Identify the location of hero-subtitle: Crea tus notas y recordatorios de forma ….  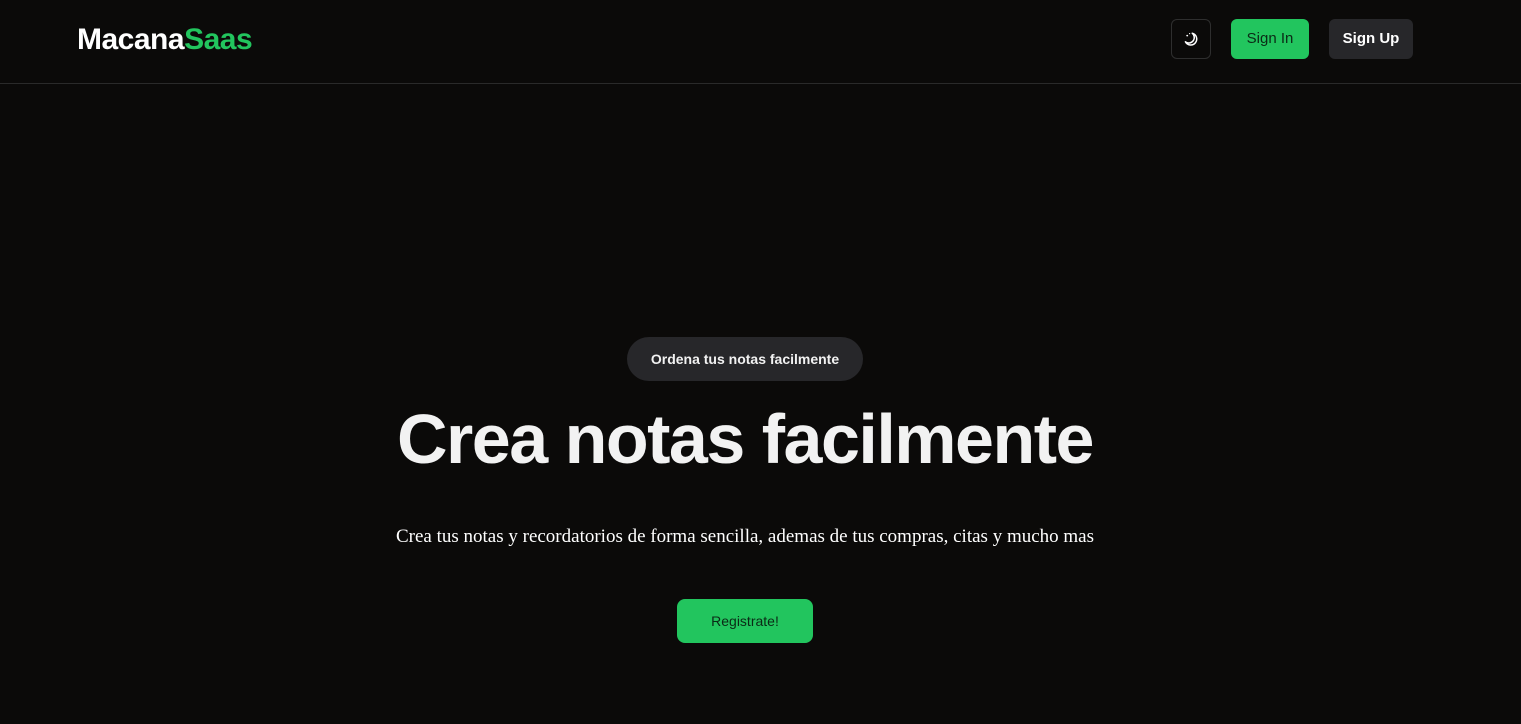
(745, 536).